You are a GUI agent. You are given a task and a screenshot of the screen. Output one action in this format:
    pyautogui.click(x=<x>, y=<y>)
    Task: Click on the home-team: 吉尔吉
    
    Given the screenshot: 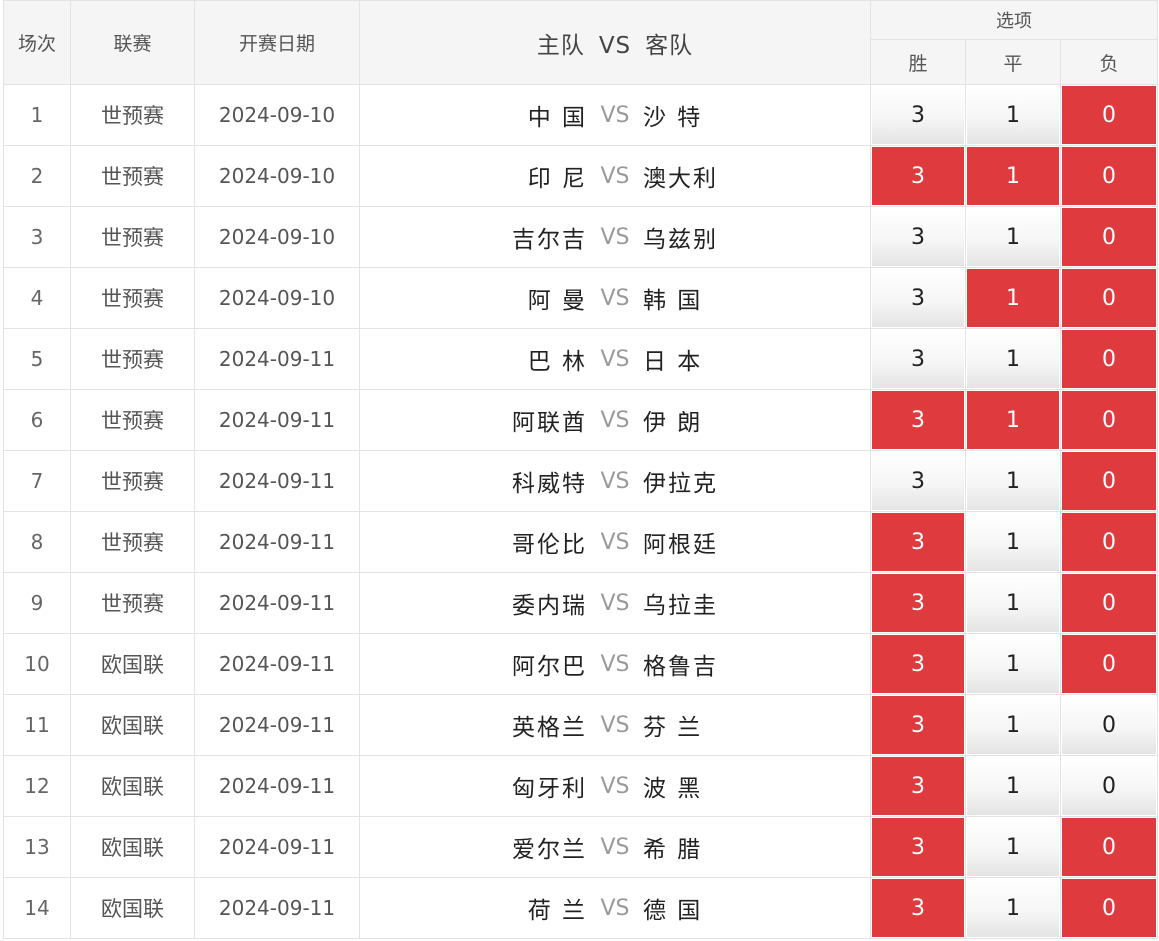 What is the action you would take?
    pyautogui.click(x=549, y=240)
    